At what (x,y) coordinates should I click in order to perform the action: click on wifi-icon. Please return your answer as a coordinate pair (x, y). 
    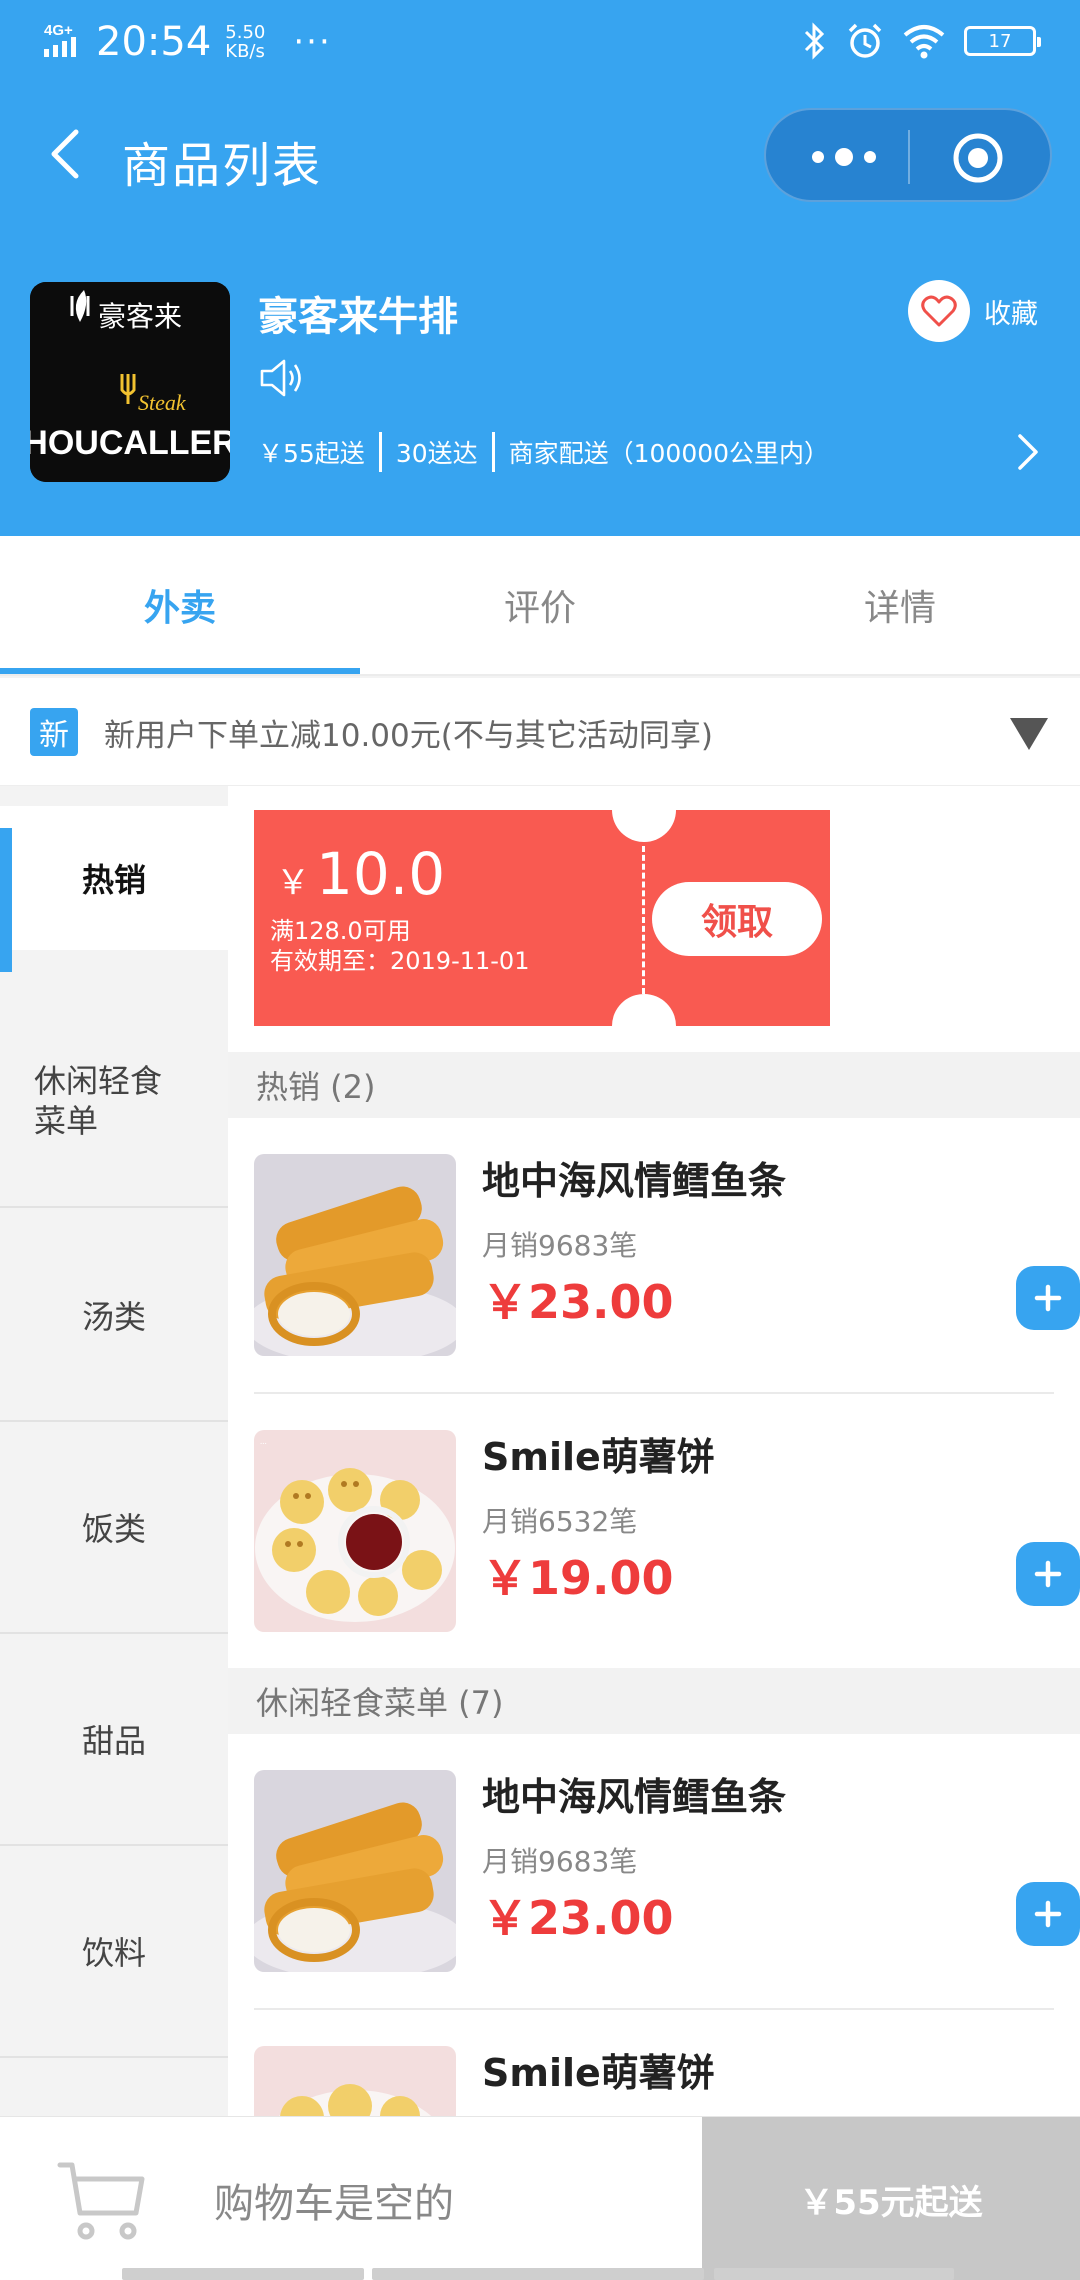
    Looking at the image, I should click on (924, 42).